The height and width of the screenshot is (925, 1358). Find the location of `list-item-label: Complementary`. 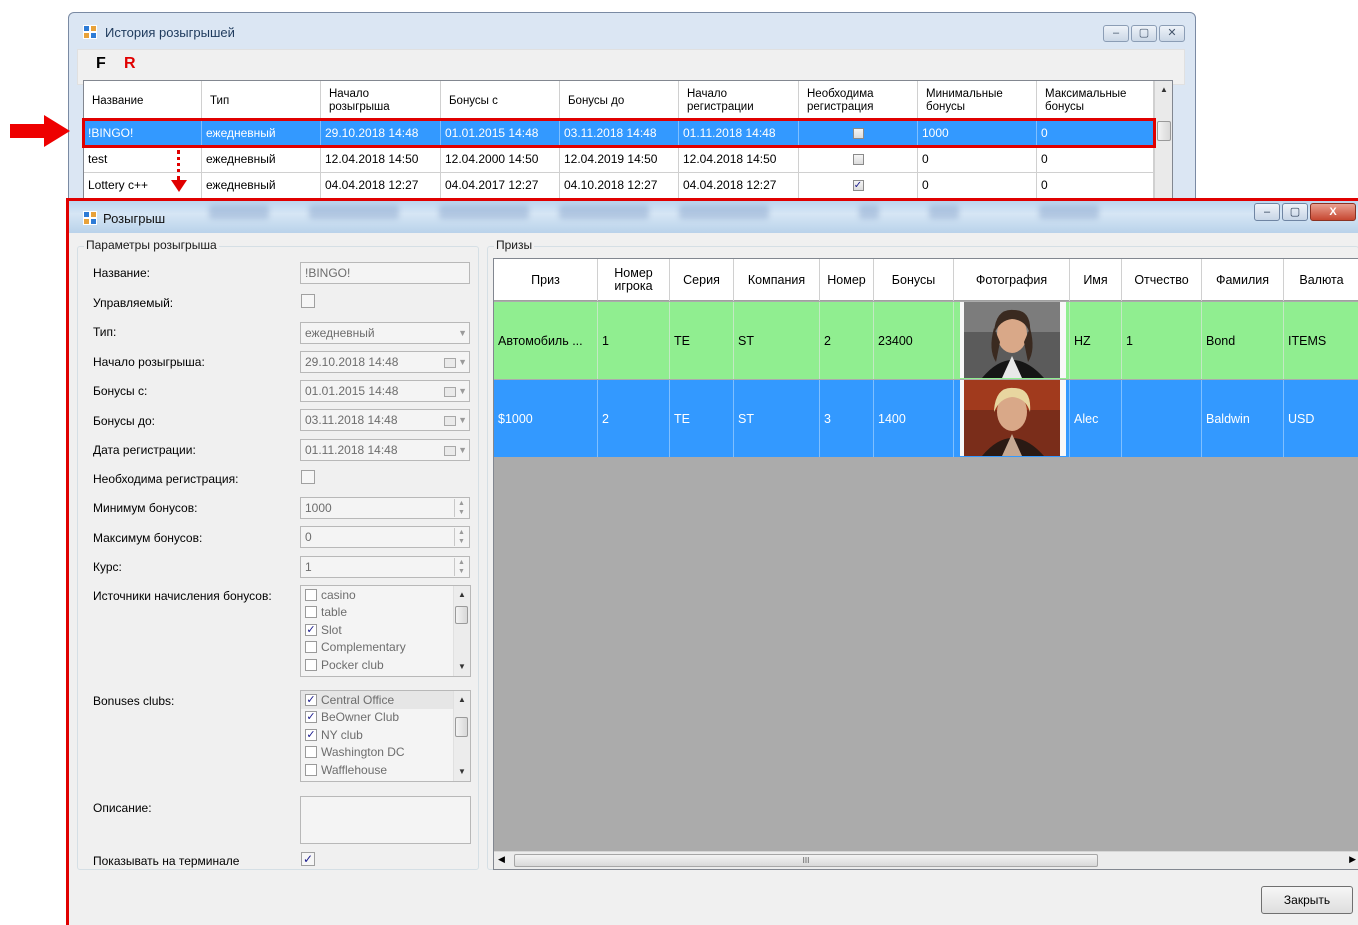

list-item-label: Complementary is located at coordinates (363, 647).